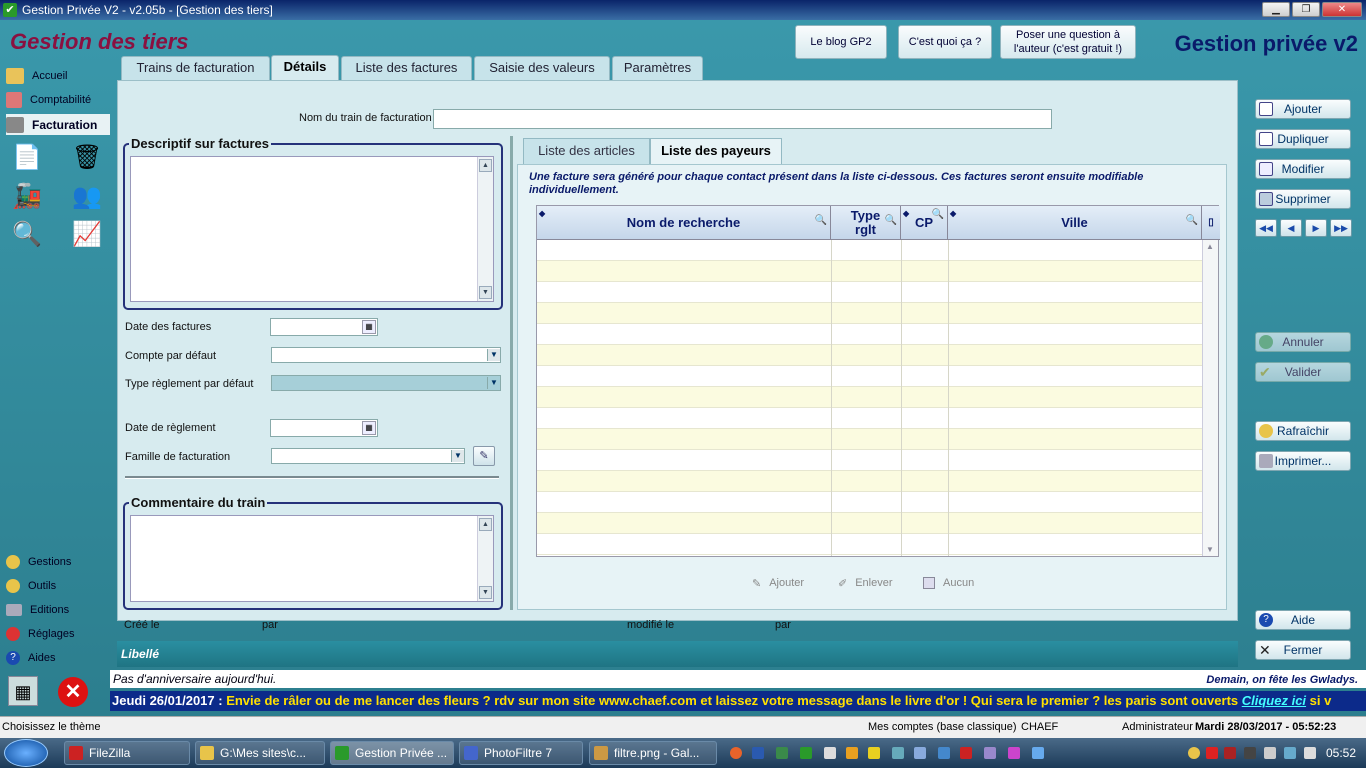 The height and width of the screenshot is (768, 1366). Describe the element at coordinates (924, 223) in the screenshot. I see `col-cp: ◆ CP 🔍` at that location.